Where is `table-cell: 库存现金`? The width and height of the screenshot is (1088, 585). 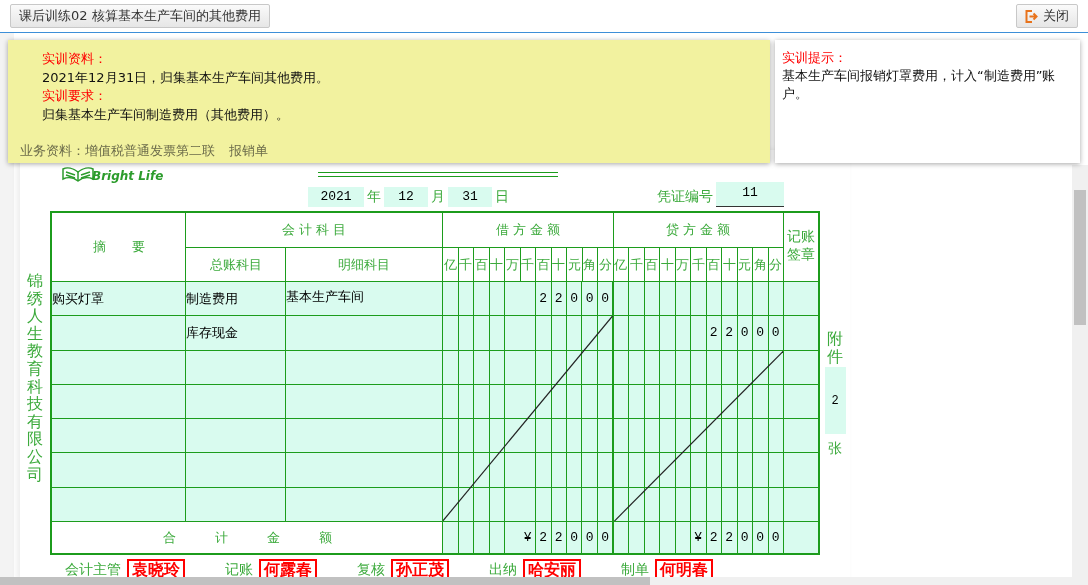 table-cell: 库存现金 is located at coordinates (235, 333).